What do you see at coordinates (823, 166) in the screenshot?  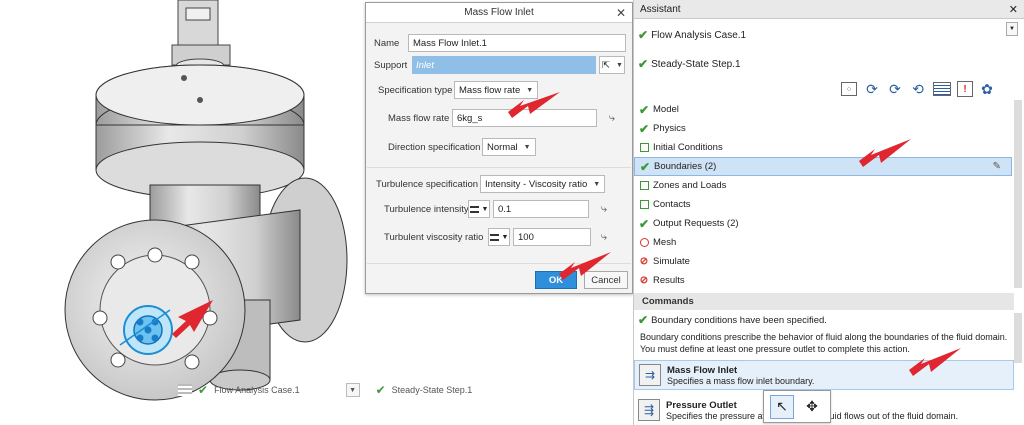 I see `step-boundaries: ✔ Boundaries (2) ✎` at bounding box center [823, 166].